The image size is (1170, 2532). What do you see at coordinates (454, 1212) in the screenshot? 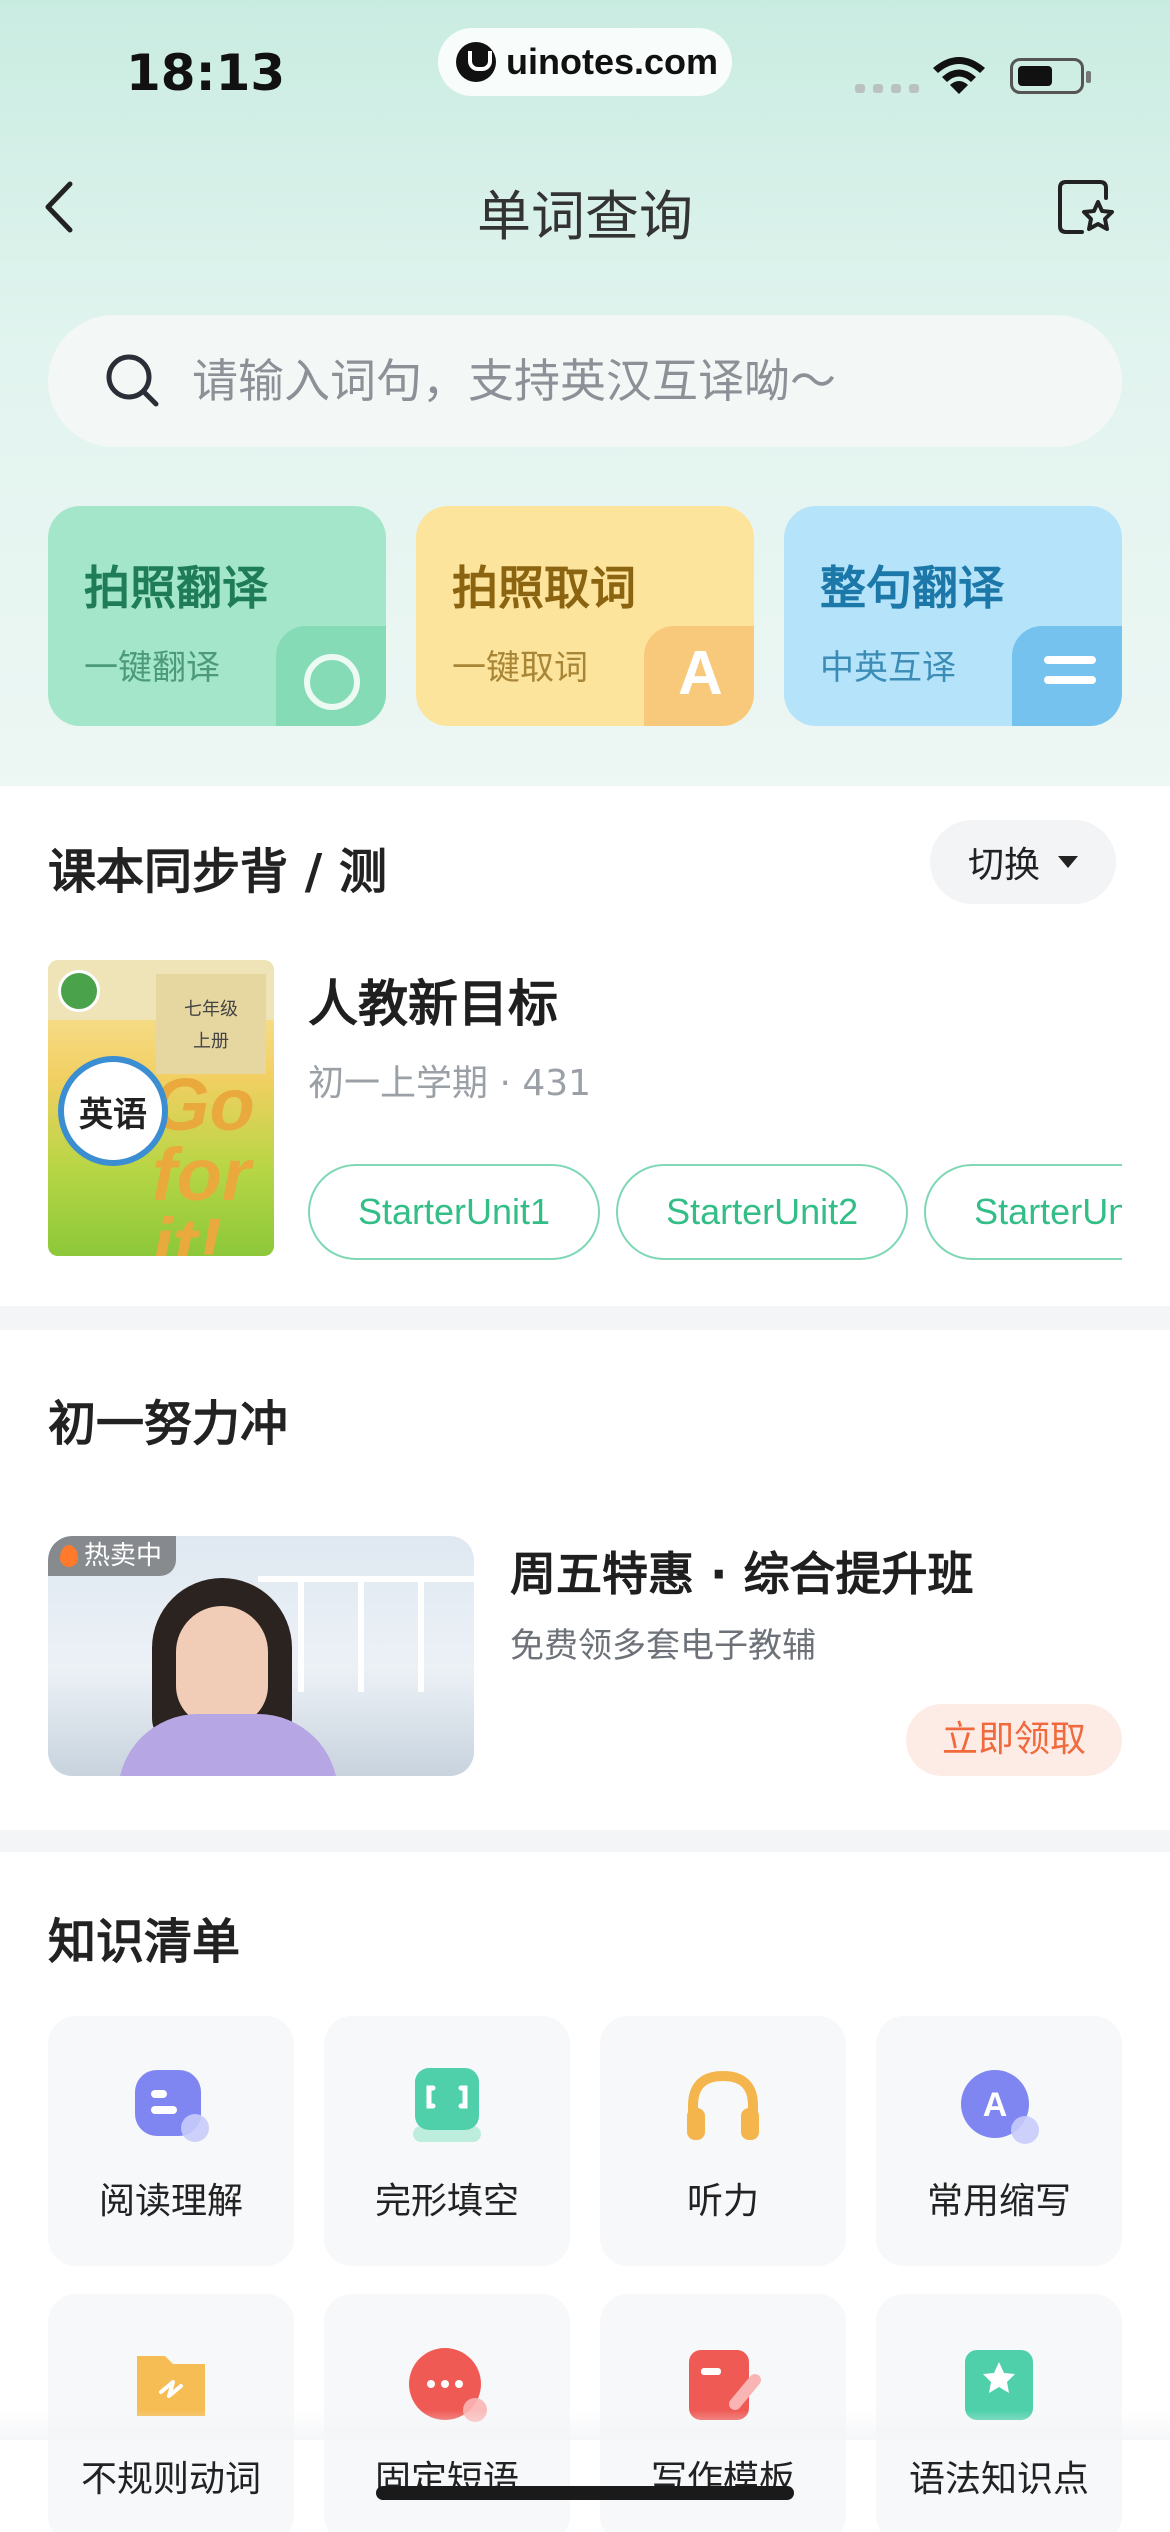
I see `unit-chip: StarterUnit1` at bounding box center [454, 1212].